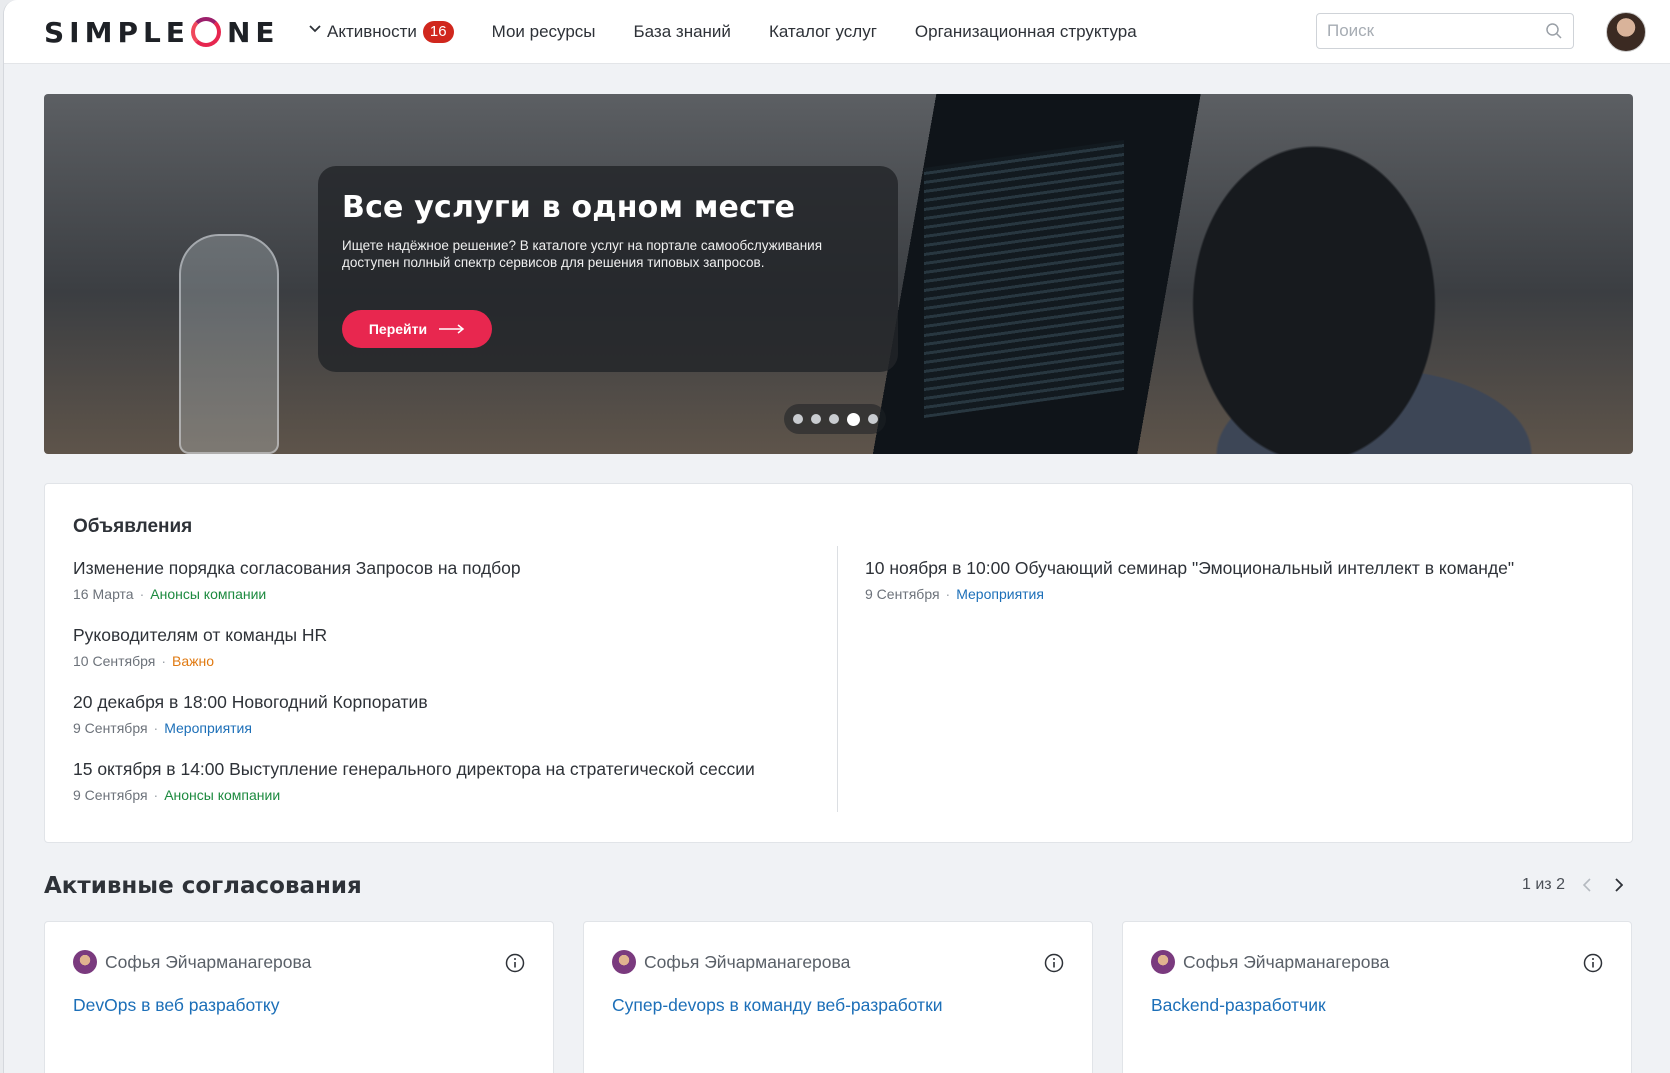  I want to click on carousel-dot-active, so click(853, 419).